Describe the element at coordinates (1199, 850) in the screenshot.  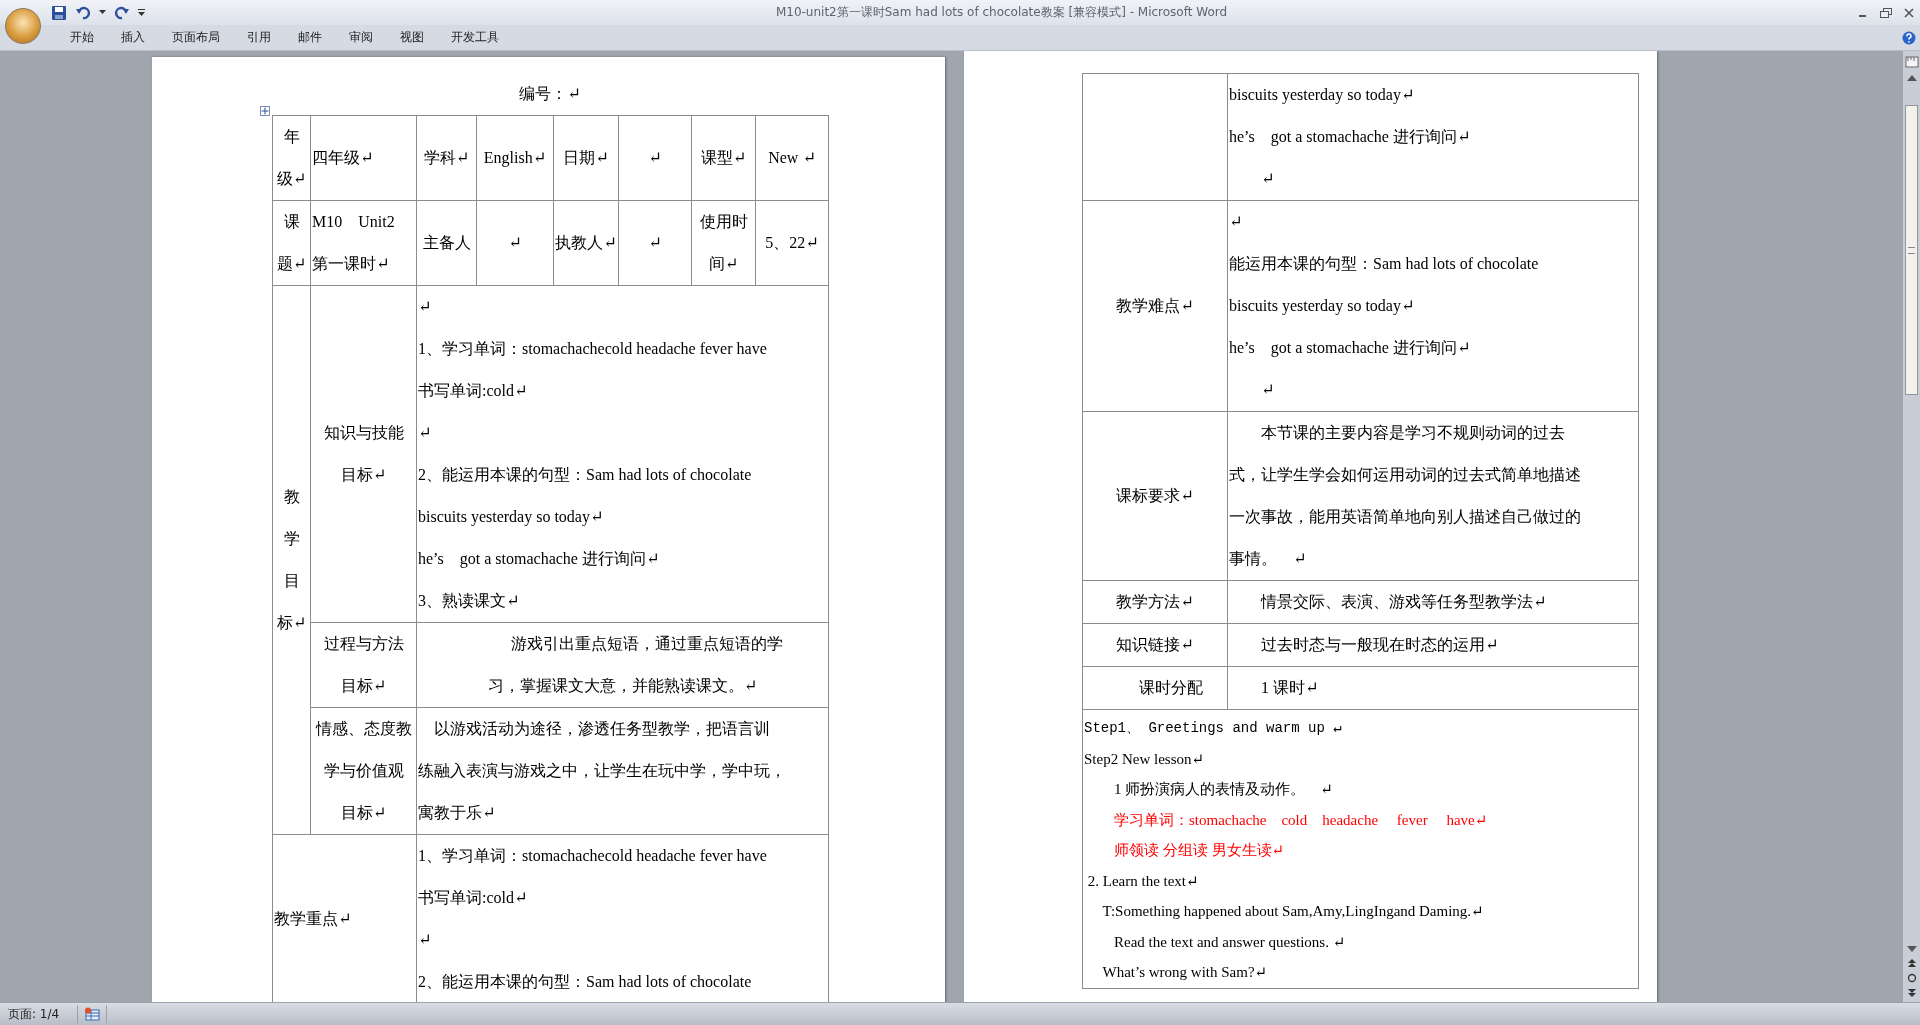
I see `cell-text: 师领读 分组读 男女生读↵` at that location.